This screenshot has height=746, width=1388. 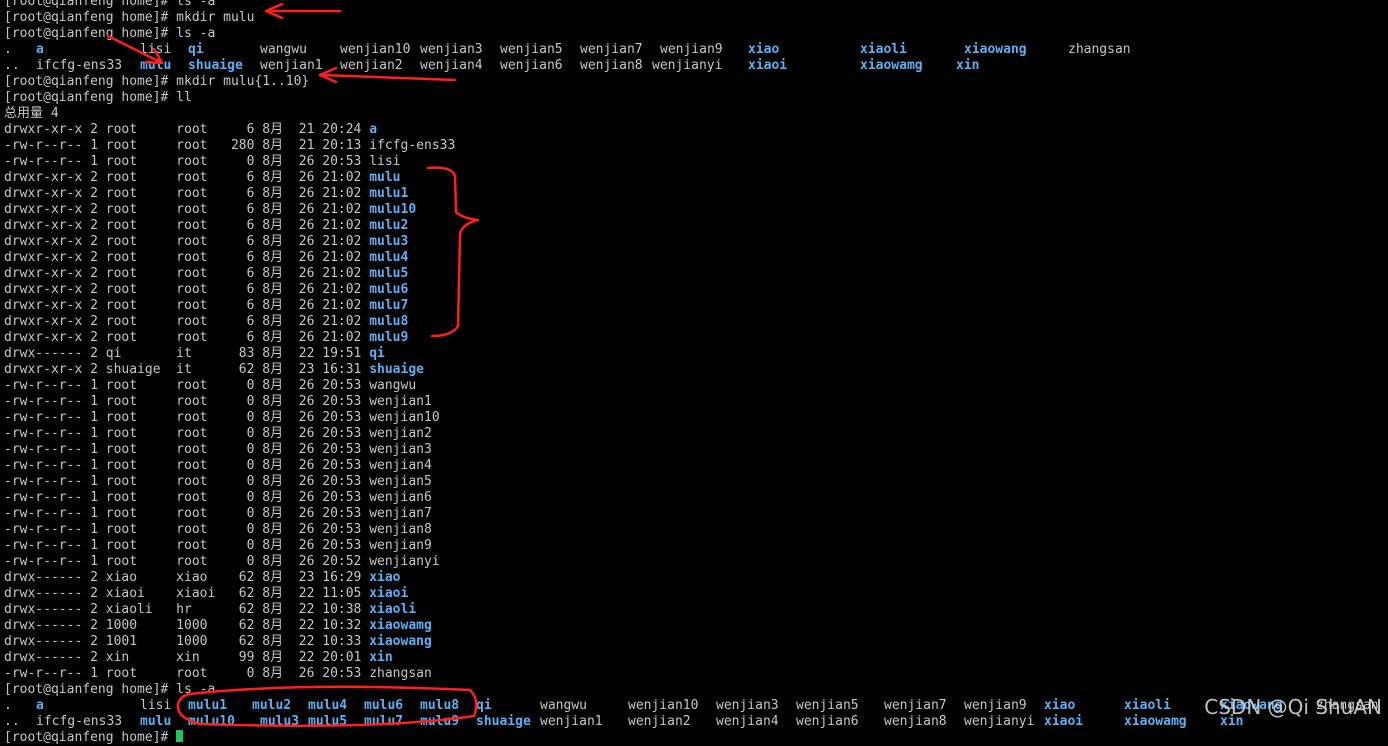 What do you see at coordinates (400, 625) in the screenshot?
I see `ll-filename: xiaowamg` at bounding box center [400, 625].